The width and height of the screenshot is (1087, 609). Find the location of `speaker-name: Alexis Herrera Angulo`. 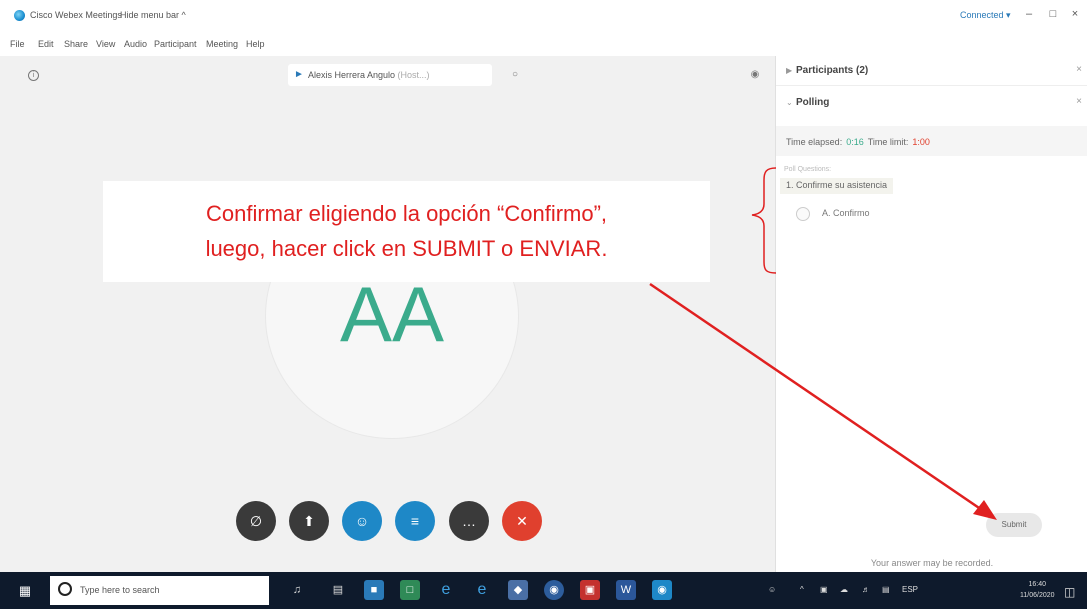

speaker-name: Alexis Herrera Angulo is located at coordinates (352, 75).